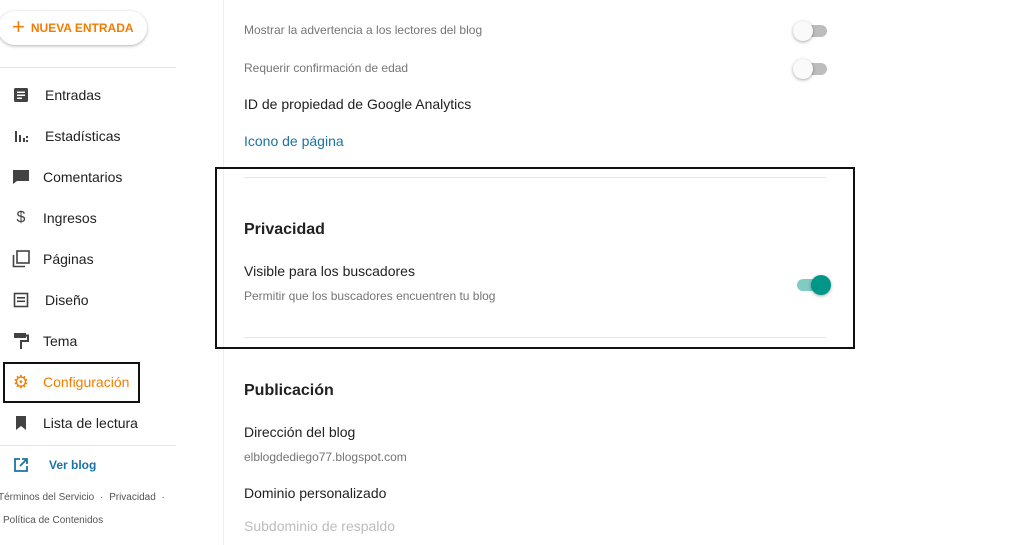 The image size is (1024, 545). Describe the element at coordinates (73, 465) in the screenshot. I see `view-blog-label: Ver blog` at that location.